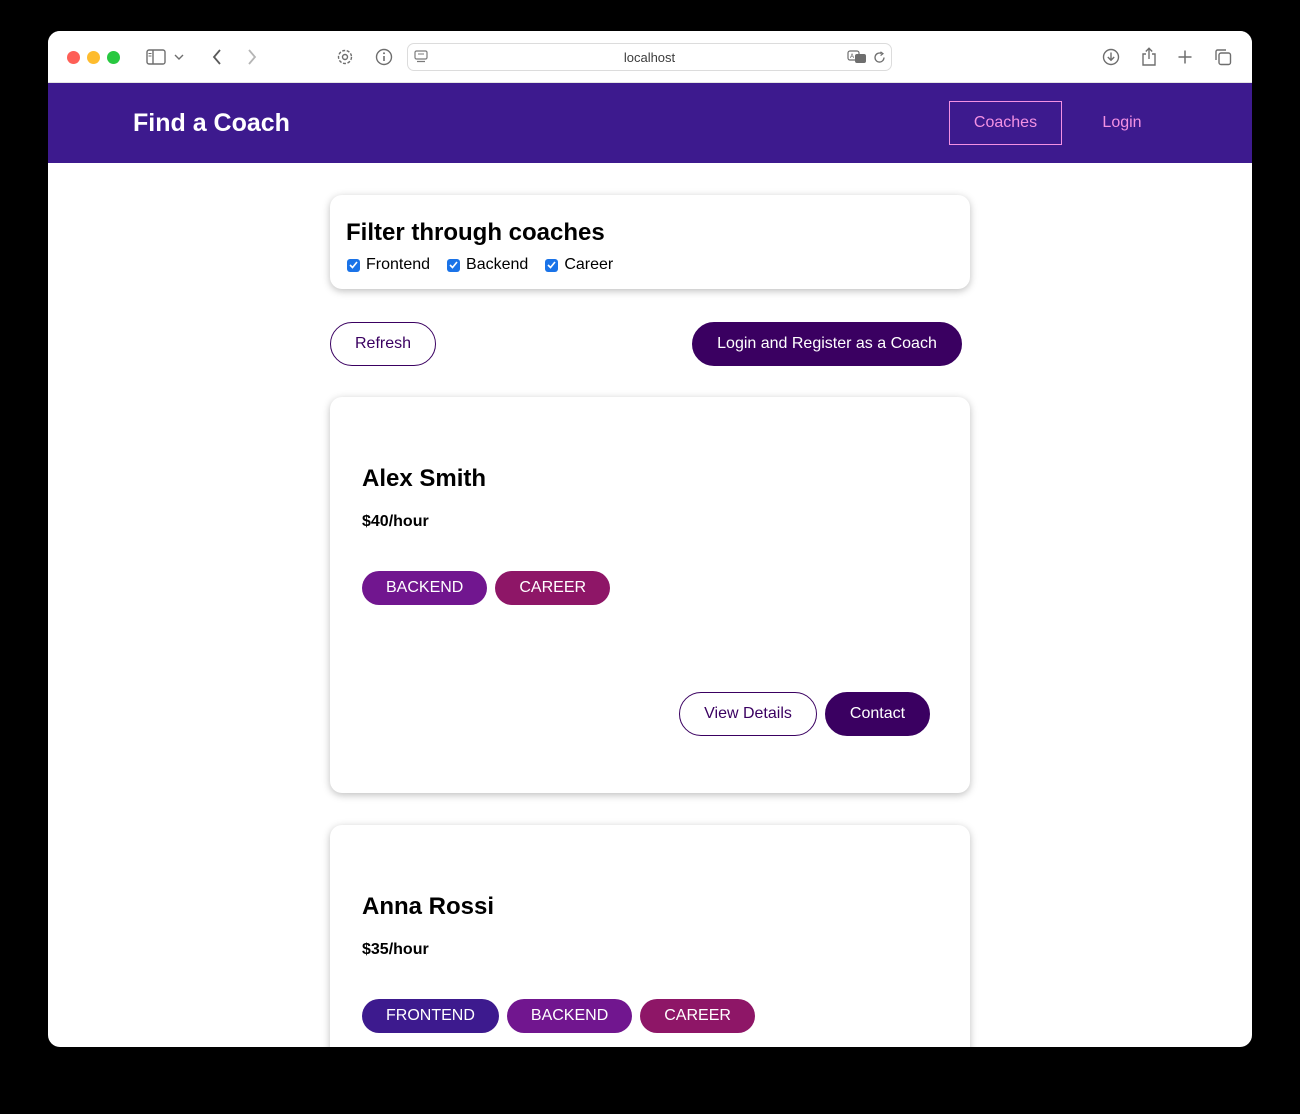  I want to click on coach-rate: $35/hour, so click(395, 949).